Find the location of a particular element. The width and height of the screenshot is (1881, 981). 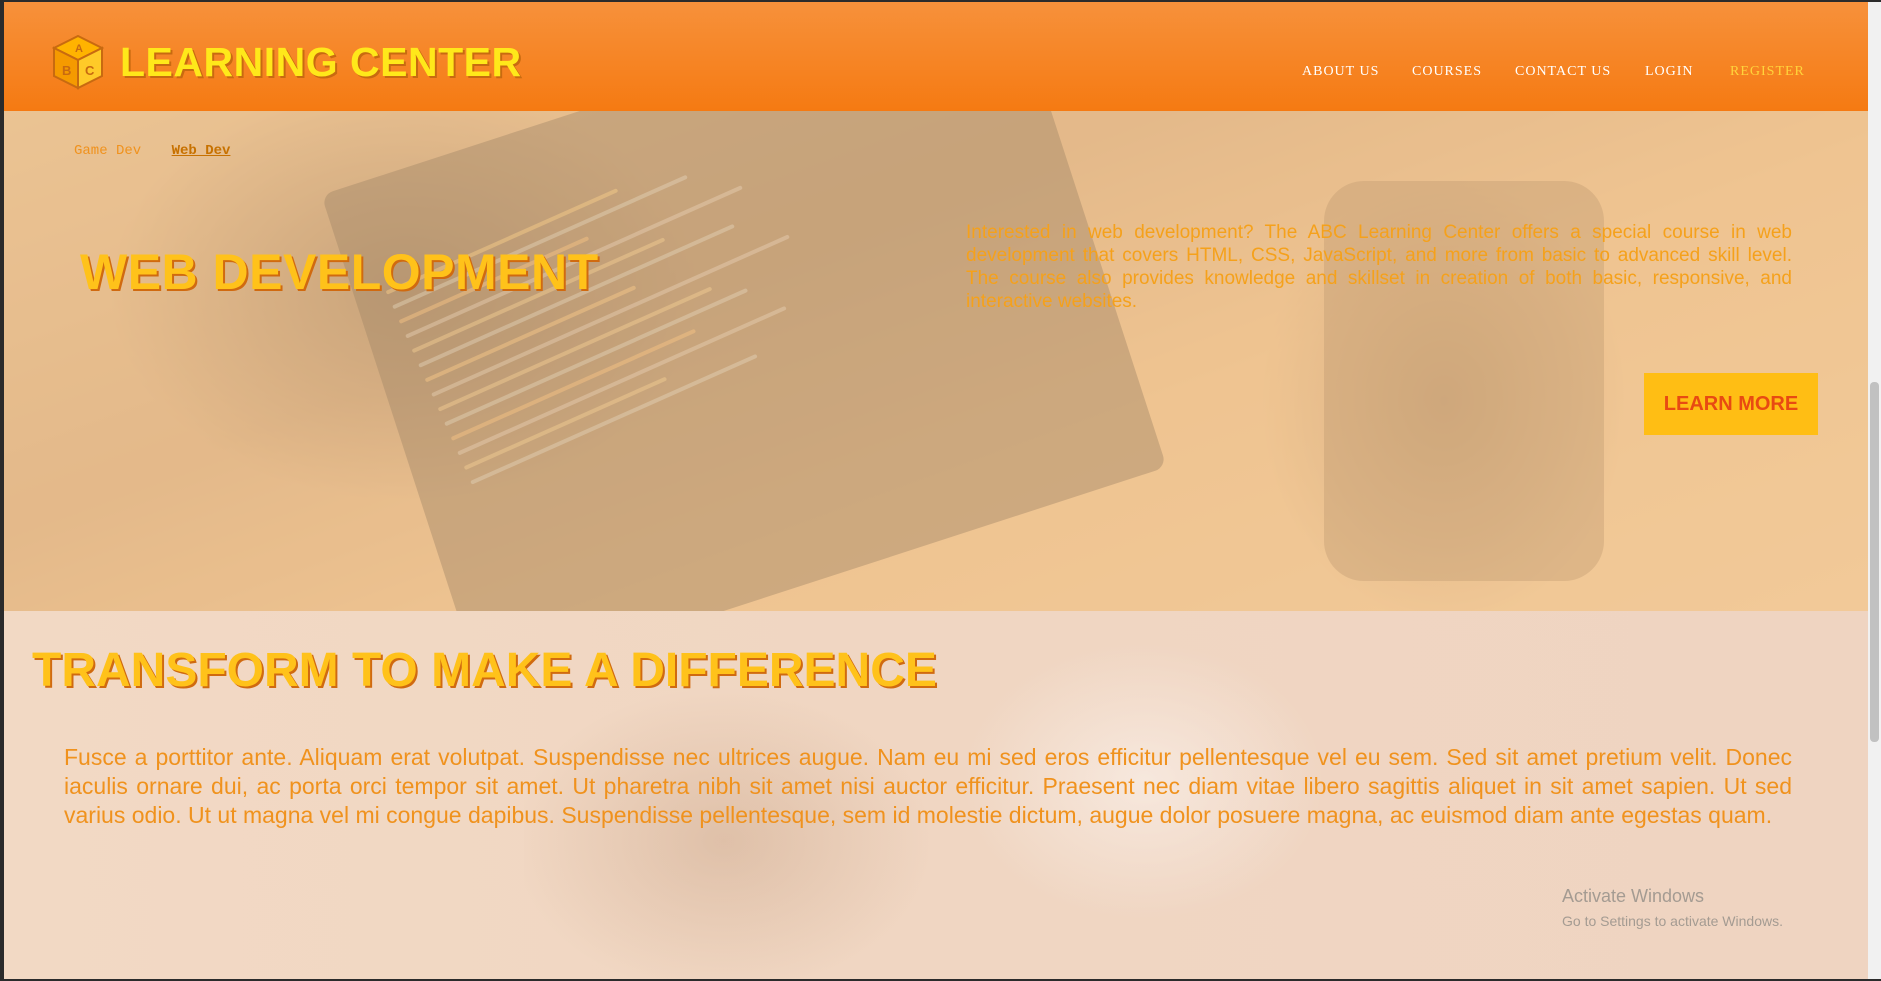

nav-register: REGISTER is located at coordinates (1767, 72).